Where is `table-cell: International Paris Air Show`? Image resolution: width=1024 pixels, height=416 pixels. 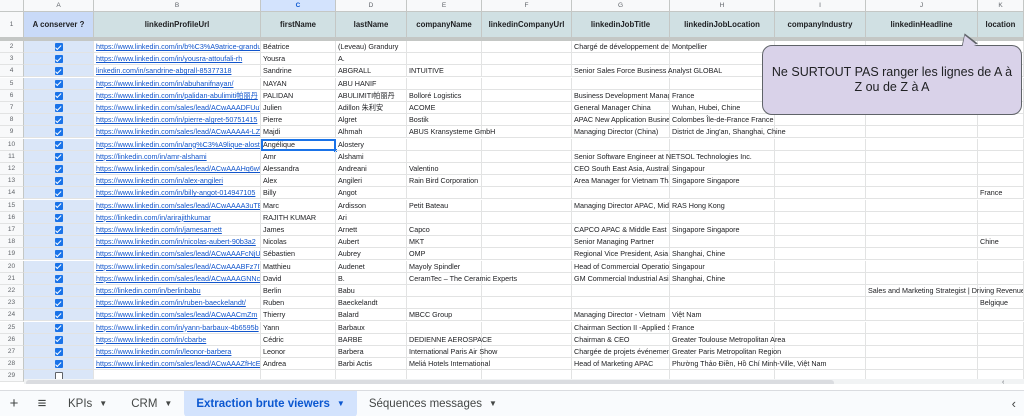
table-cell: International Paris Air Show is located at coordinates (452, 352).